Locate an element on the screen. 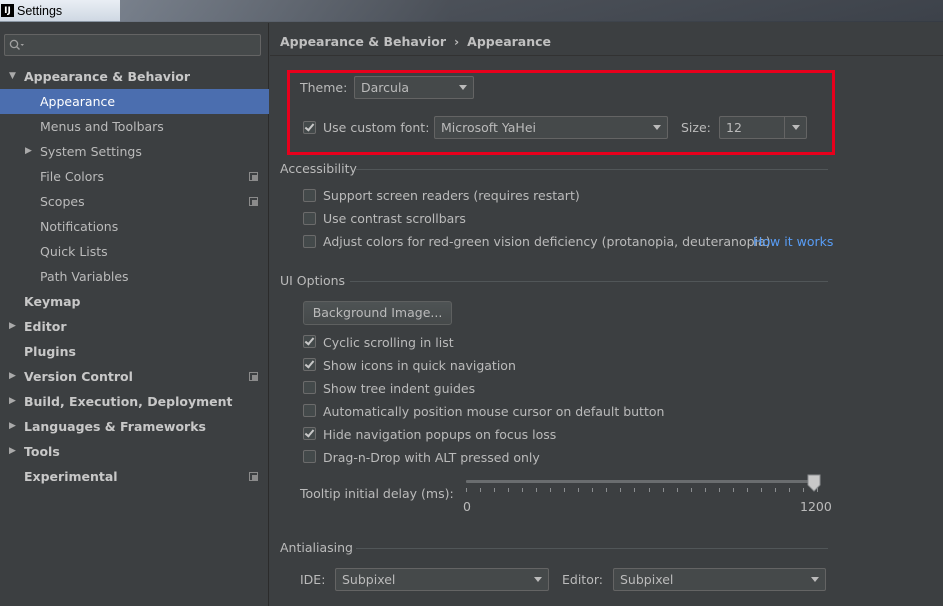 This screenshot has height=606, width=943. tooltip-delay-label: Tooltip initial delay (ms): is located at coordinates (377, 493).